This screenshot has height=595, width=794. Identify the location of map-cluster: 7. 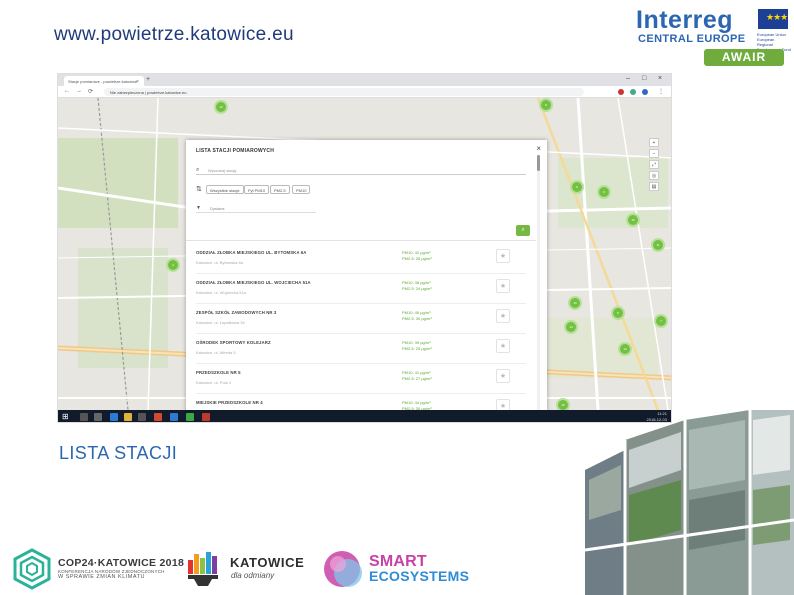
(661, 321).